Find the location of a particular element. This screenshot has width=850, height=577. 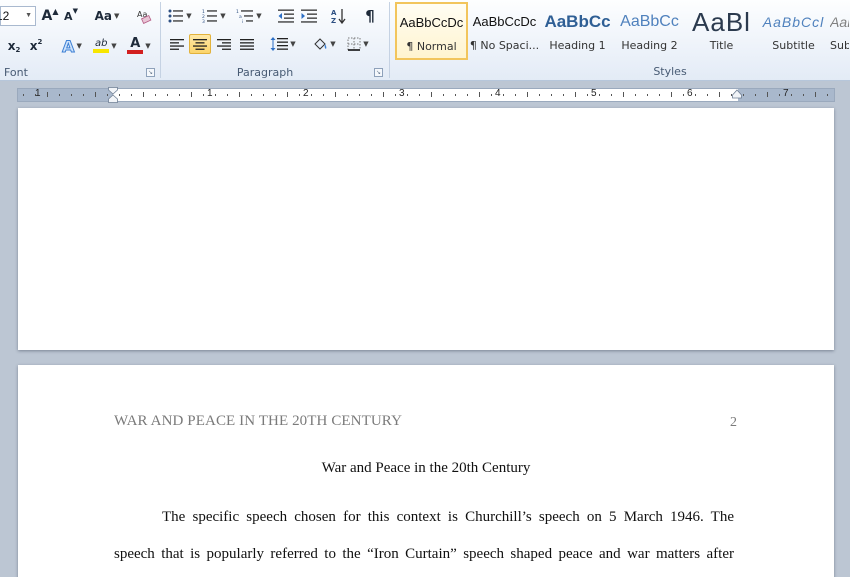

decrease-indent-button is located at coordinates (286, 16).